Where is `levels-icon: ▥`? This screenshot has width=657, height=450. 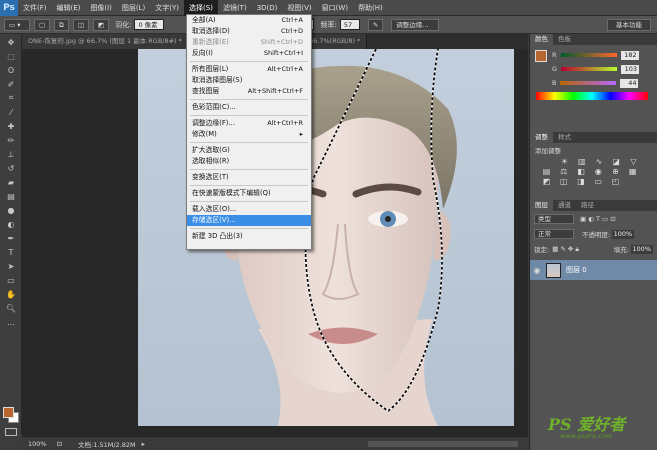 levels-icon: ▥ is located at coordinates (581, 161).